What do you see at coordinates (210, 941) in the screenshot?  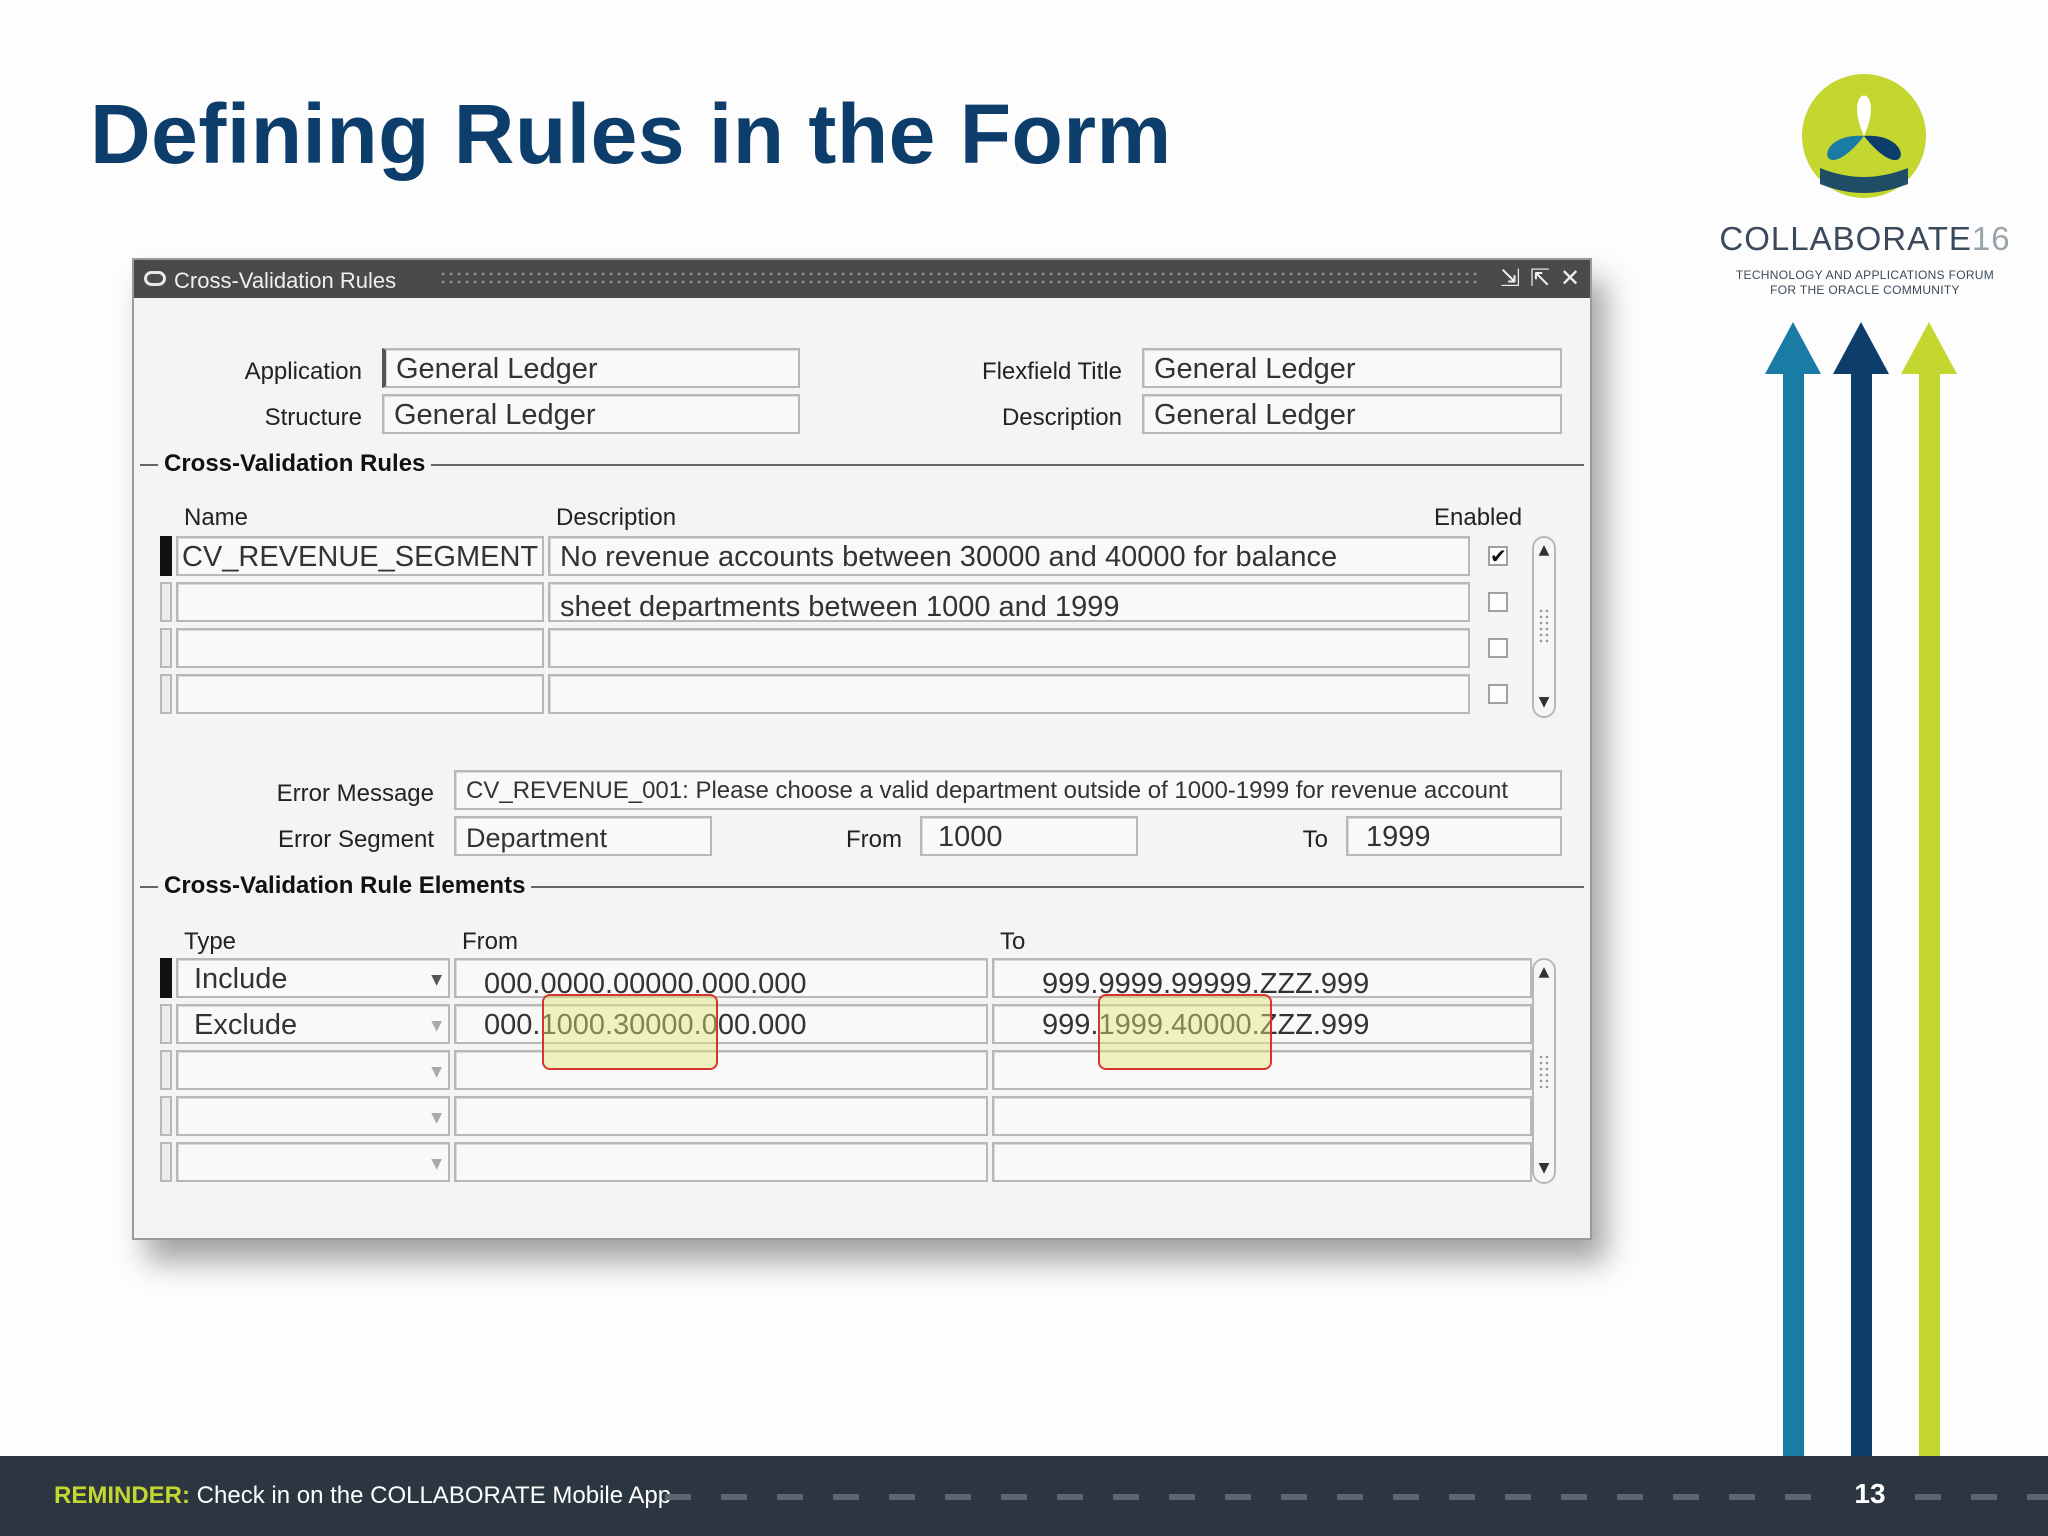 I see `elements-col-type: Type` at bounding box center [210, 941].